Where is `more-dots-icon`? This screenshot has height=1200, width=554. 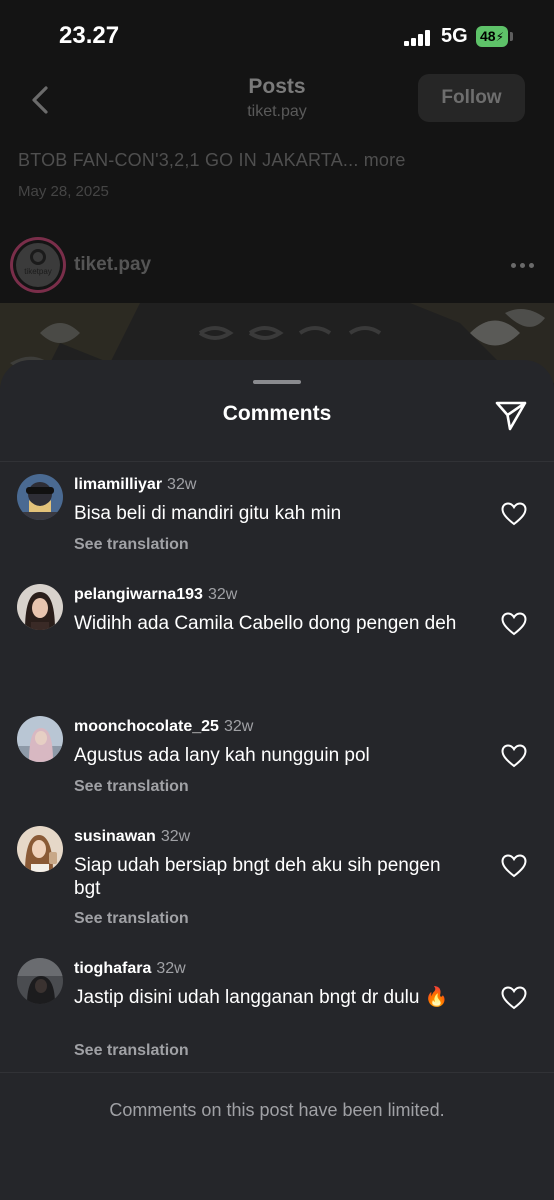
more-dots-icon is located at coordinates (524, 266).